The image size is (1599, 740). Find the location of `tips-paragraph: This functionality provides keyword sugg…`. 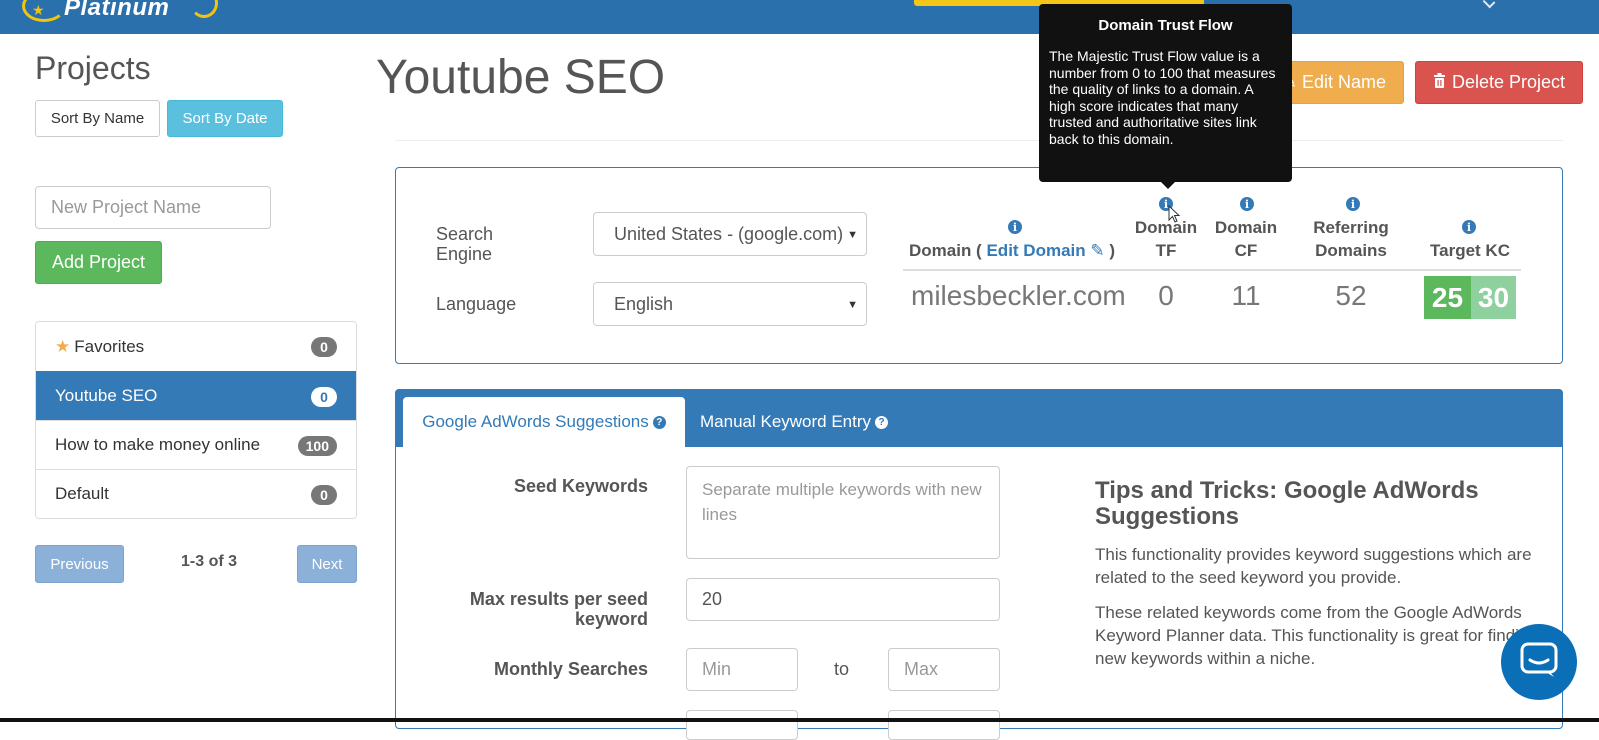

tips-paragraph: This functionality provides keyword sugg… is located at coordinates (1313, 566).